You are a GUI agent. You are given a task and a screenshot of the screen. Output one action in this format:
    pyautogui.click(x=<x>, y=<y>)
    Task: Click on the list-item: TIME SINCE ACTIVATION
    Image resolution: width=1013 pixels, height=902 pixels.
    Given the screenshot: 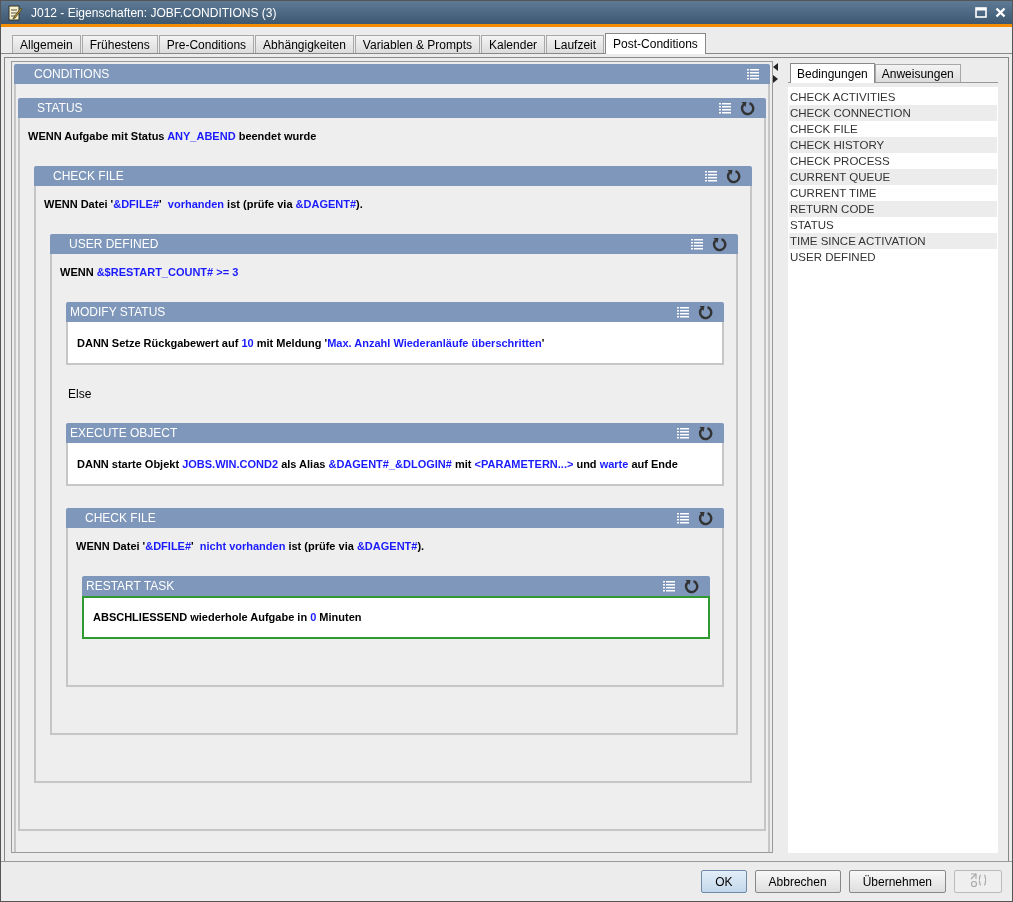 What is the action you would take?
    pyautogui.click(x=893, y=241)
    